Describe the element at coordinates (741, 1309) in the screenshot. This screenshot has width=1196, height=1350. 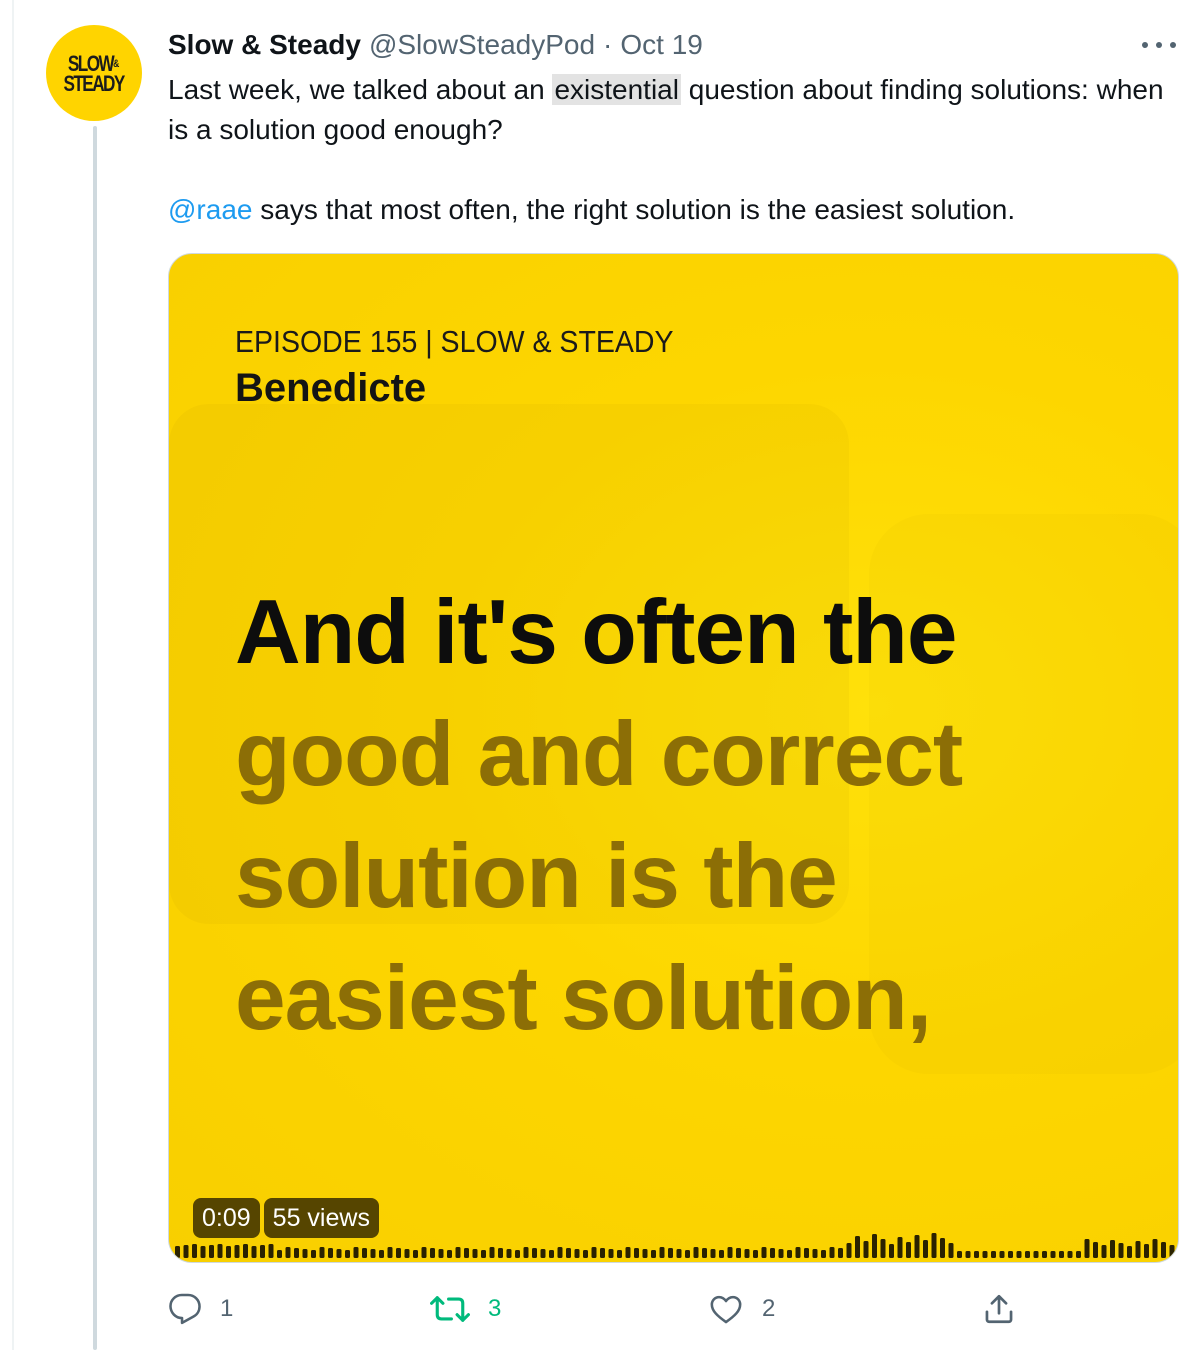
I see `like-button: 2` at that location.